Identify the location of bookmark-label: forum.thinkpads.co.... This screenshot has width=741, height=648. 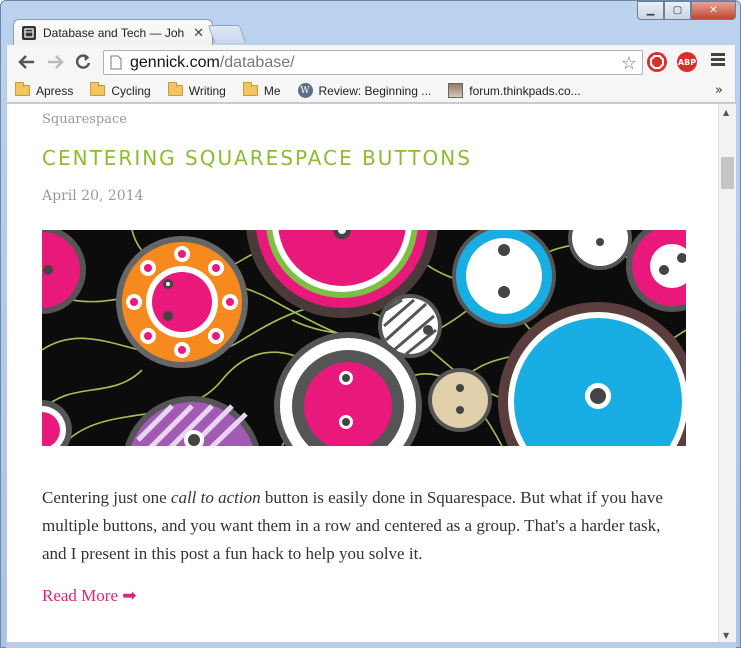
(525, 90).